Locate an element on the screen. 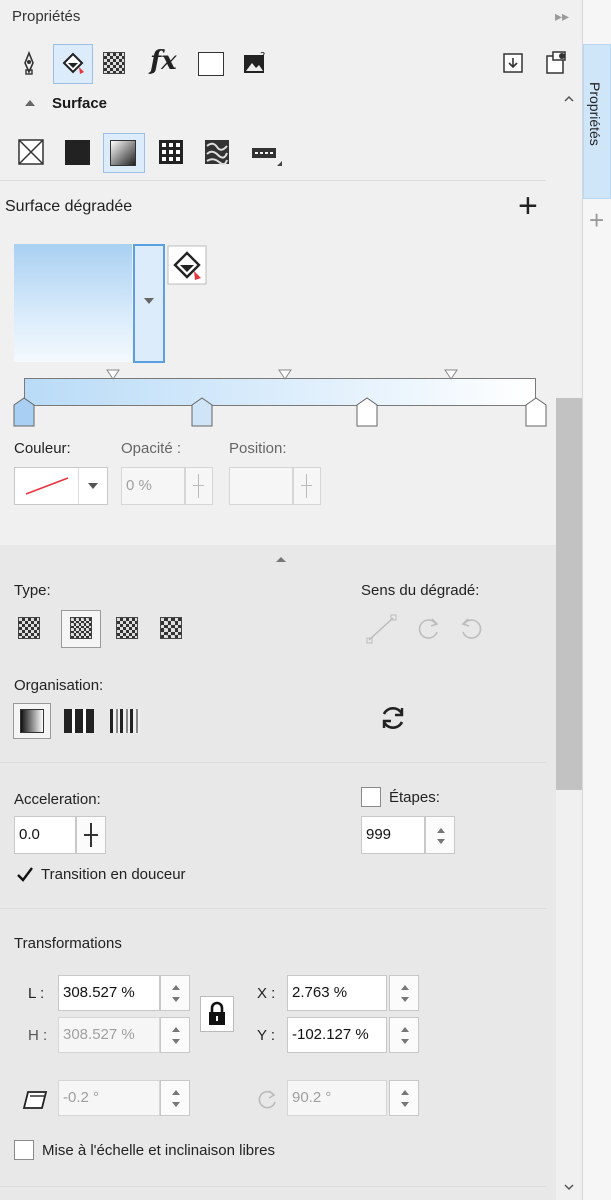 Image resolution: width=611 pixels, height=1200 pixels. collapse-options-icon is located at coordinates (281, 559).